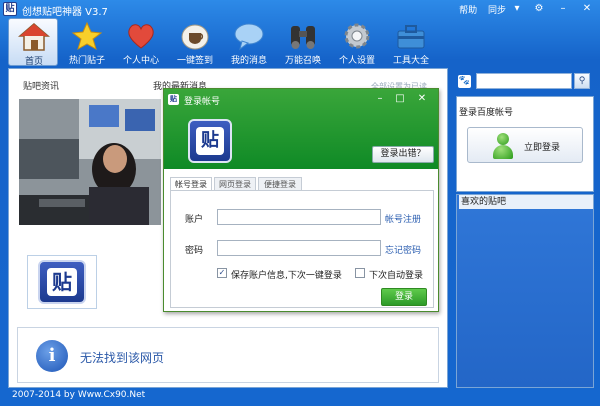 The image size is (600, 406). What do you see at coordinates (403, 249) in the screenshot?
I see `forgot-password-link: 忘记密码` at bounding box center [403, 249].